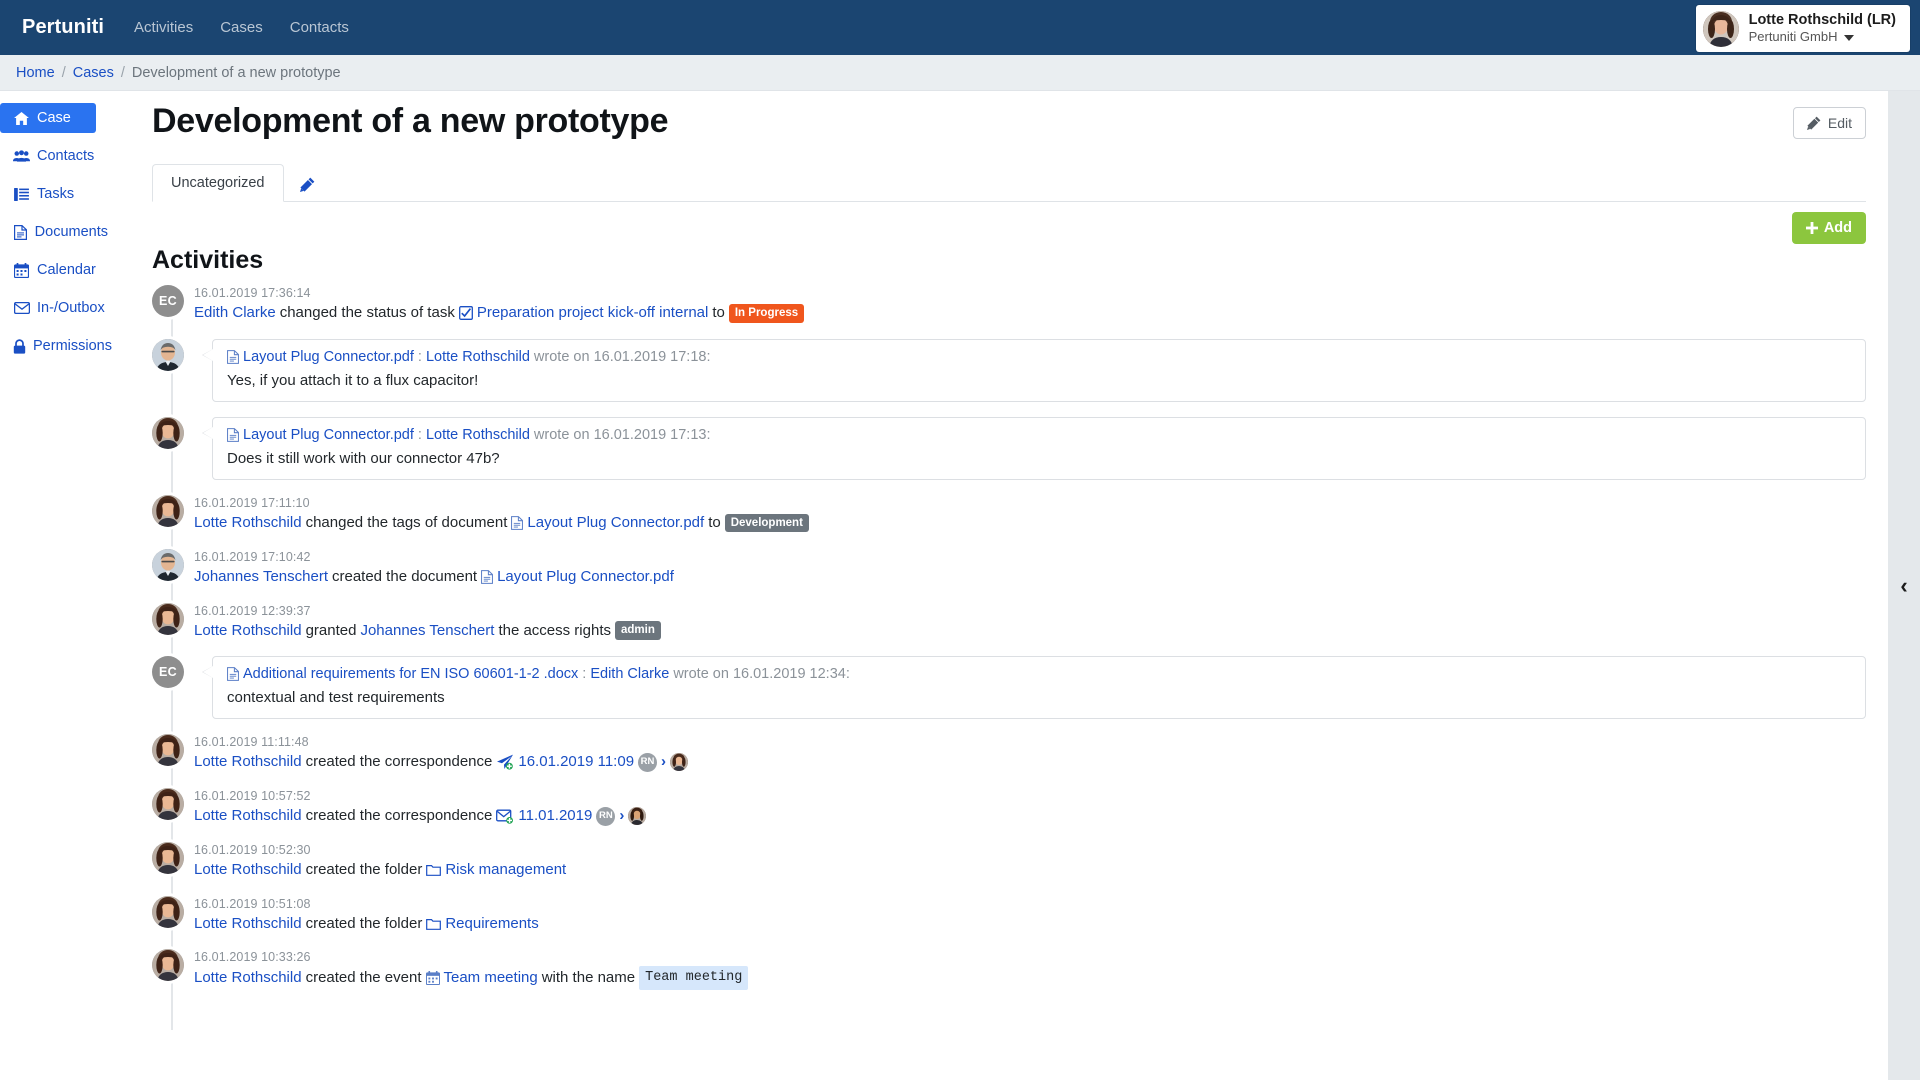  What do you see at coordinates (491, 924) in the screenshot?
I see `activity-target: Requirements` at bounding box center [491, 924].